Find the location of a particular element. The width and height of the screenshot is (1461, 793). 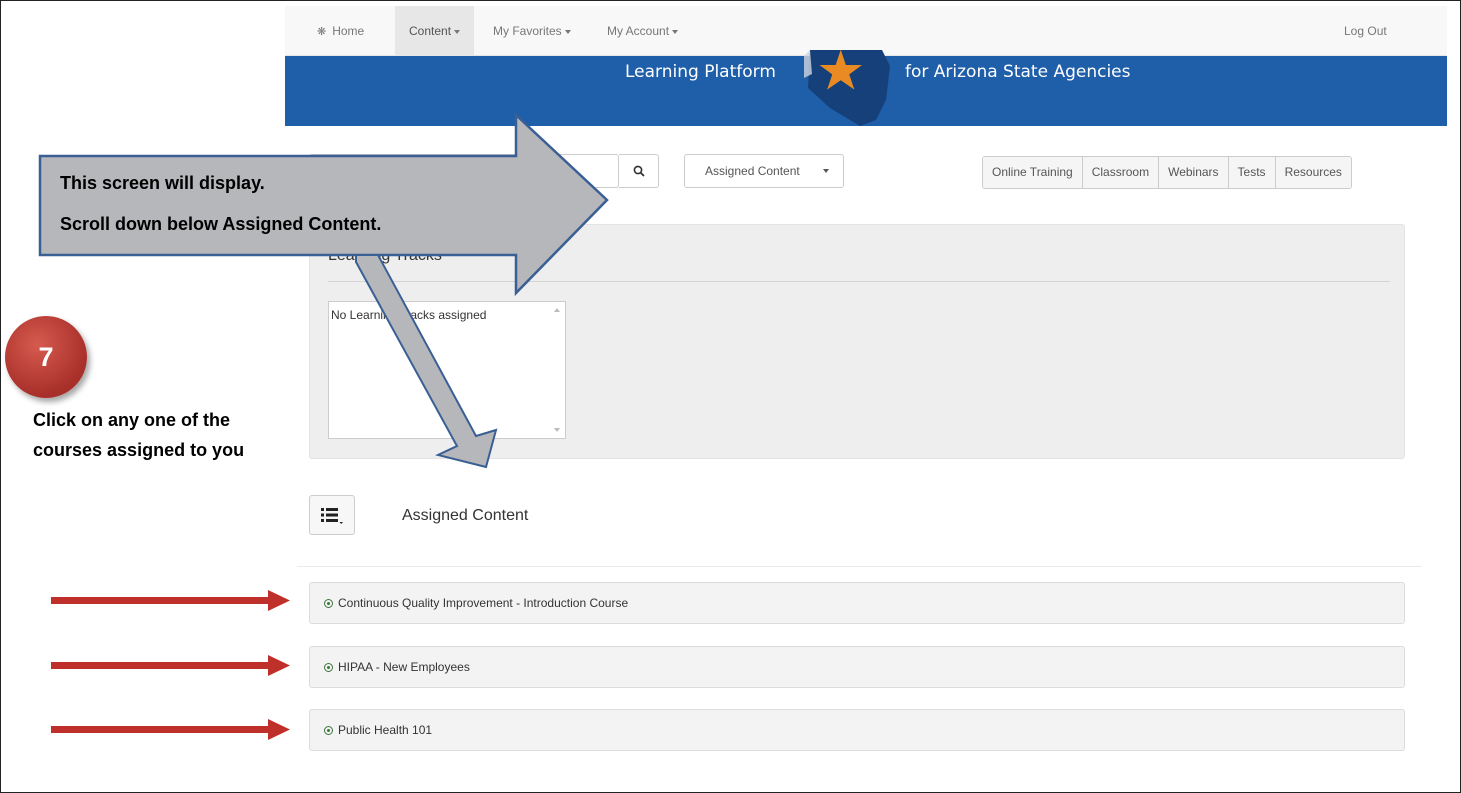

nav-account-label: My Account is located at coordinates (638, 31).